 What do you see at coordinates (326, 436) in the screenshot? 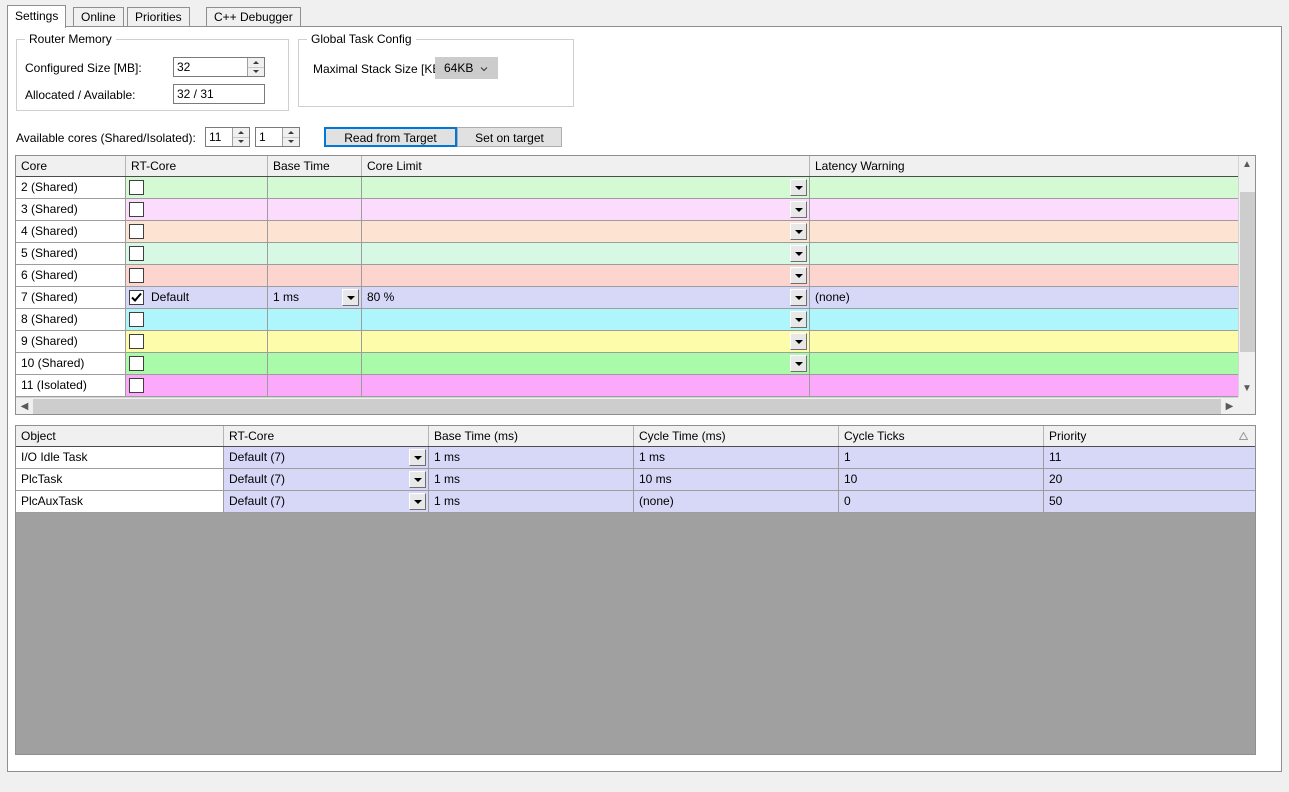
I see `task-grid-header-rt-core: RT-Core` at bounding box center [326, 436].